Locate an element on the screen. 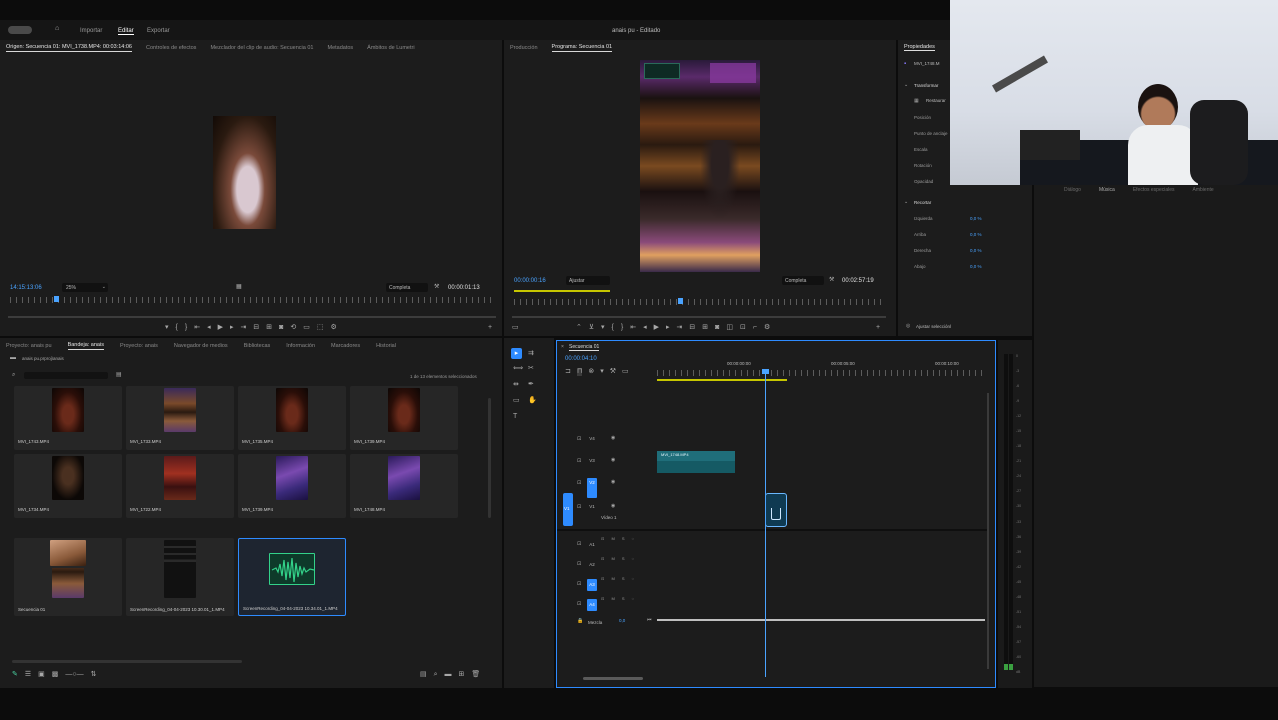  source-quality-select: Completa is located at coordinates (407, 287).